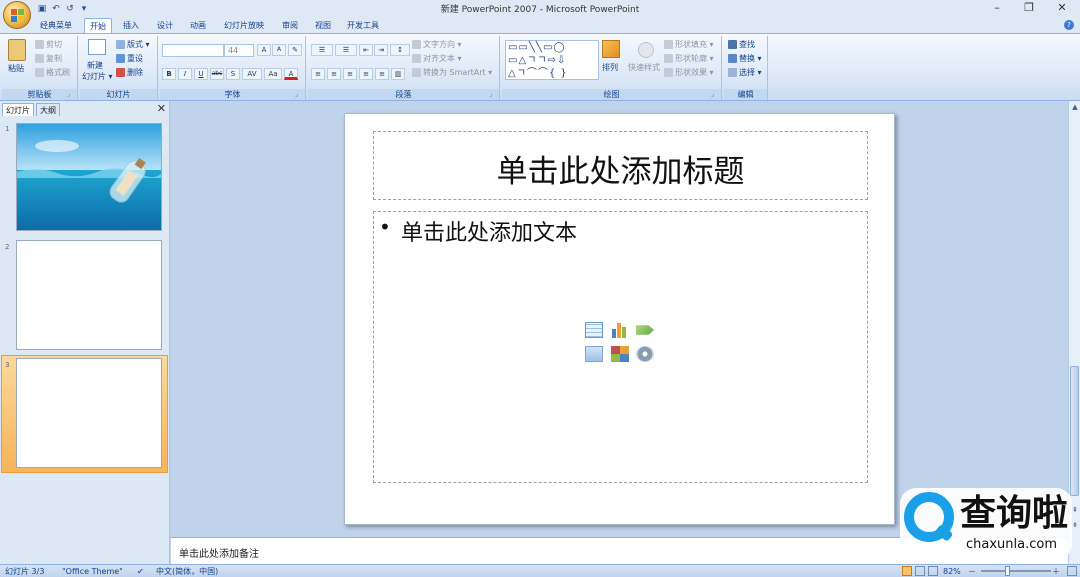  I want to click on insert-media-icon, so click(645, 354).